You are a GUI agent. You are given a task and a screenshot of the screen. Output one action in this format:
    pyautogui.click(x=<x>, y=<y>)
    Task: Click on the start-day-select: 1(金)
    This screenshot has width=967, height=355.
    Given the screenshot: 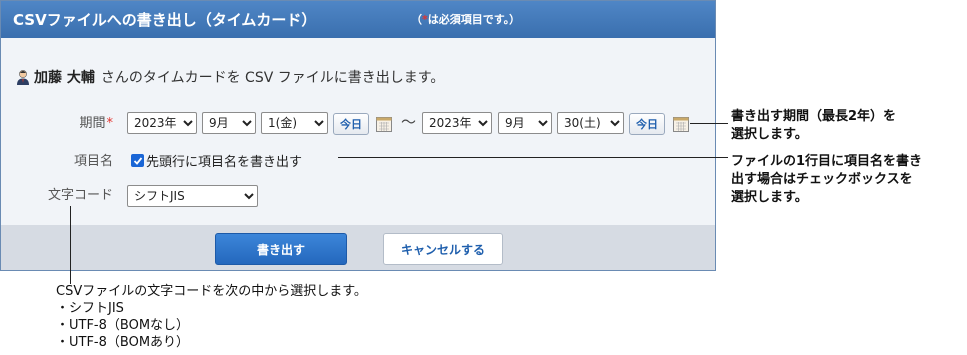 What is the action you would take?
    pyautogui.click(x=294, y=123)
    